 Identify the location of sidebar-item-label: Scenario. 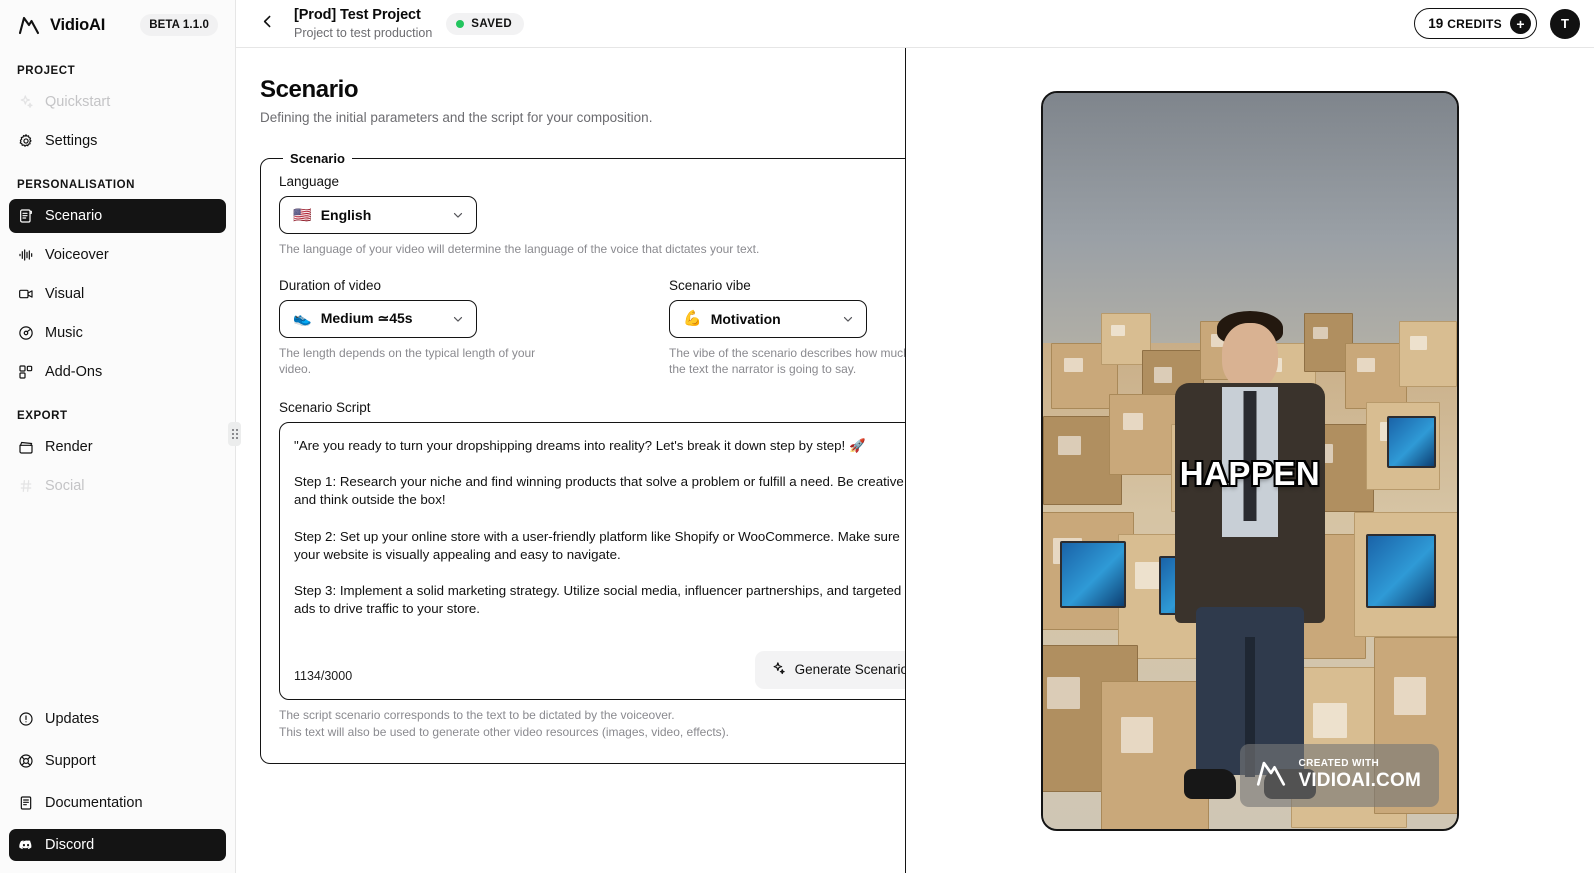
(74, 216).